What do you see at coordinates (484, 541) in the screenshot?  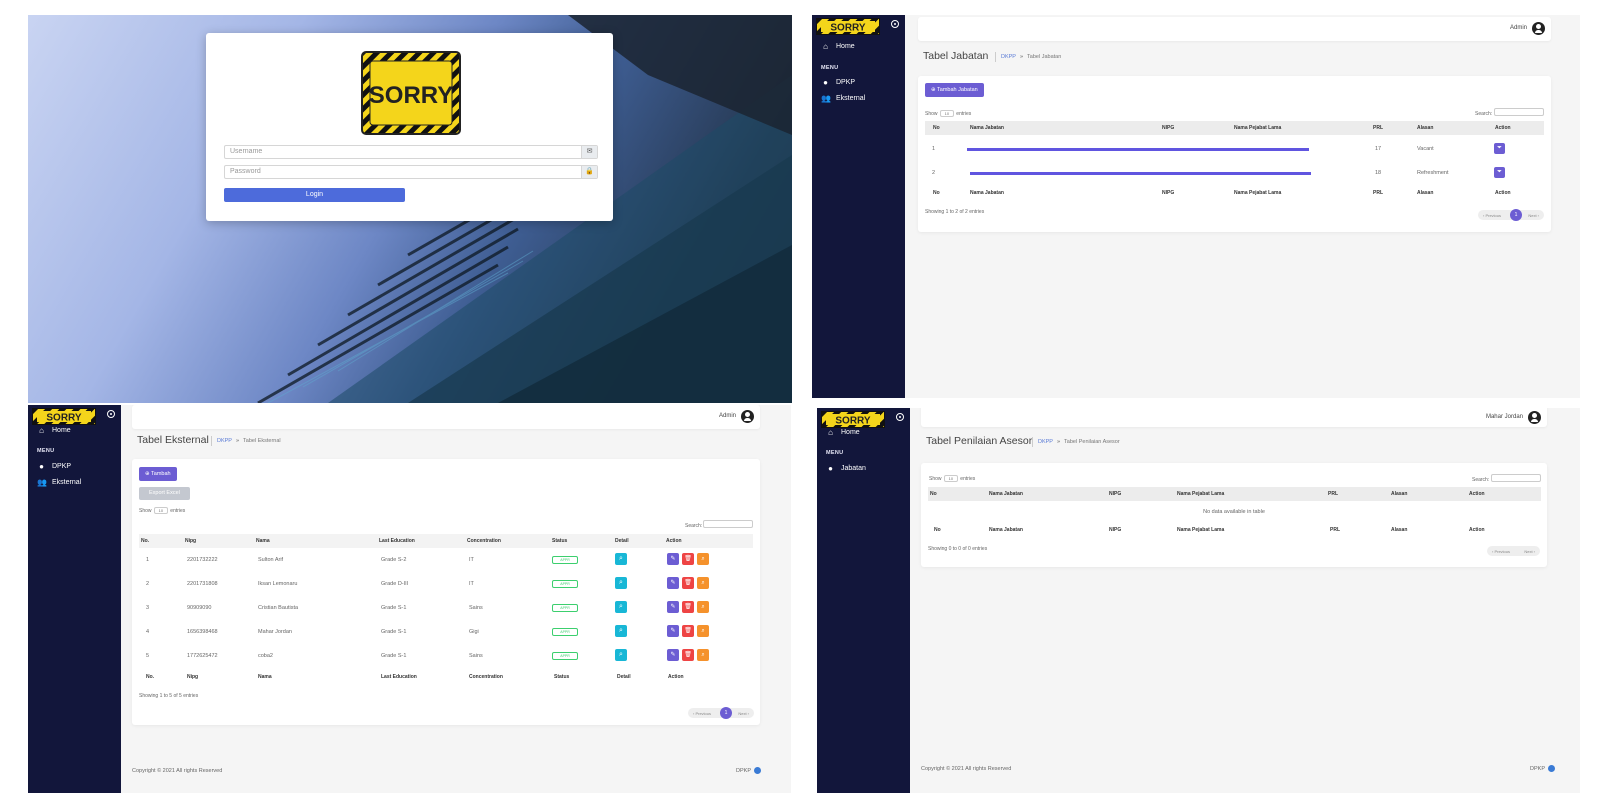 I see `th-concentration: Concentration` at bounding box center [484, 541].